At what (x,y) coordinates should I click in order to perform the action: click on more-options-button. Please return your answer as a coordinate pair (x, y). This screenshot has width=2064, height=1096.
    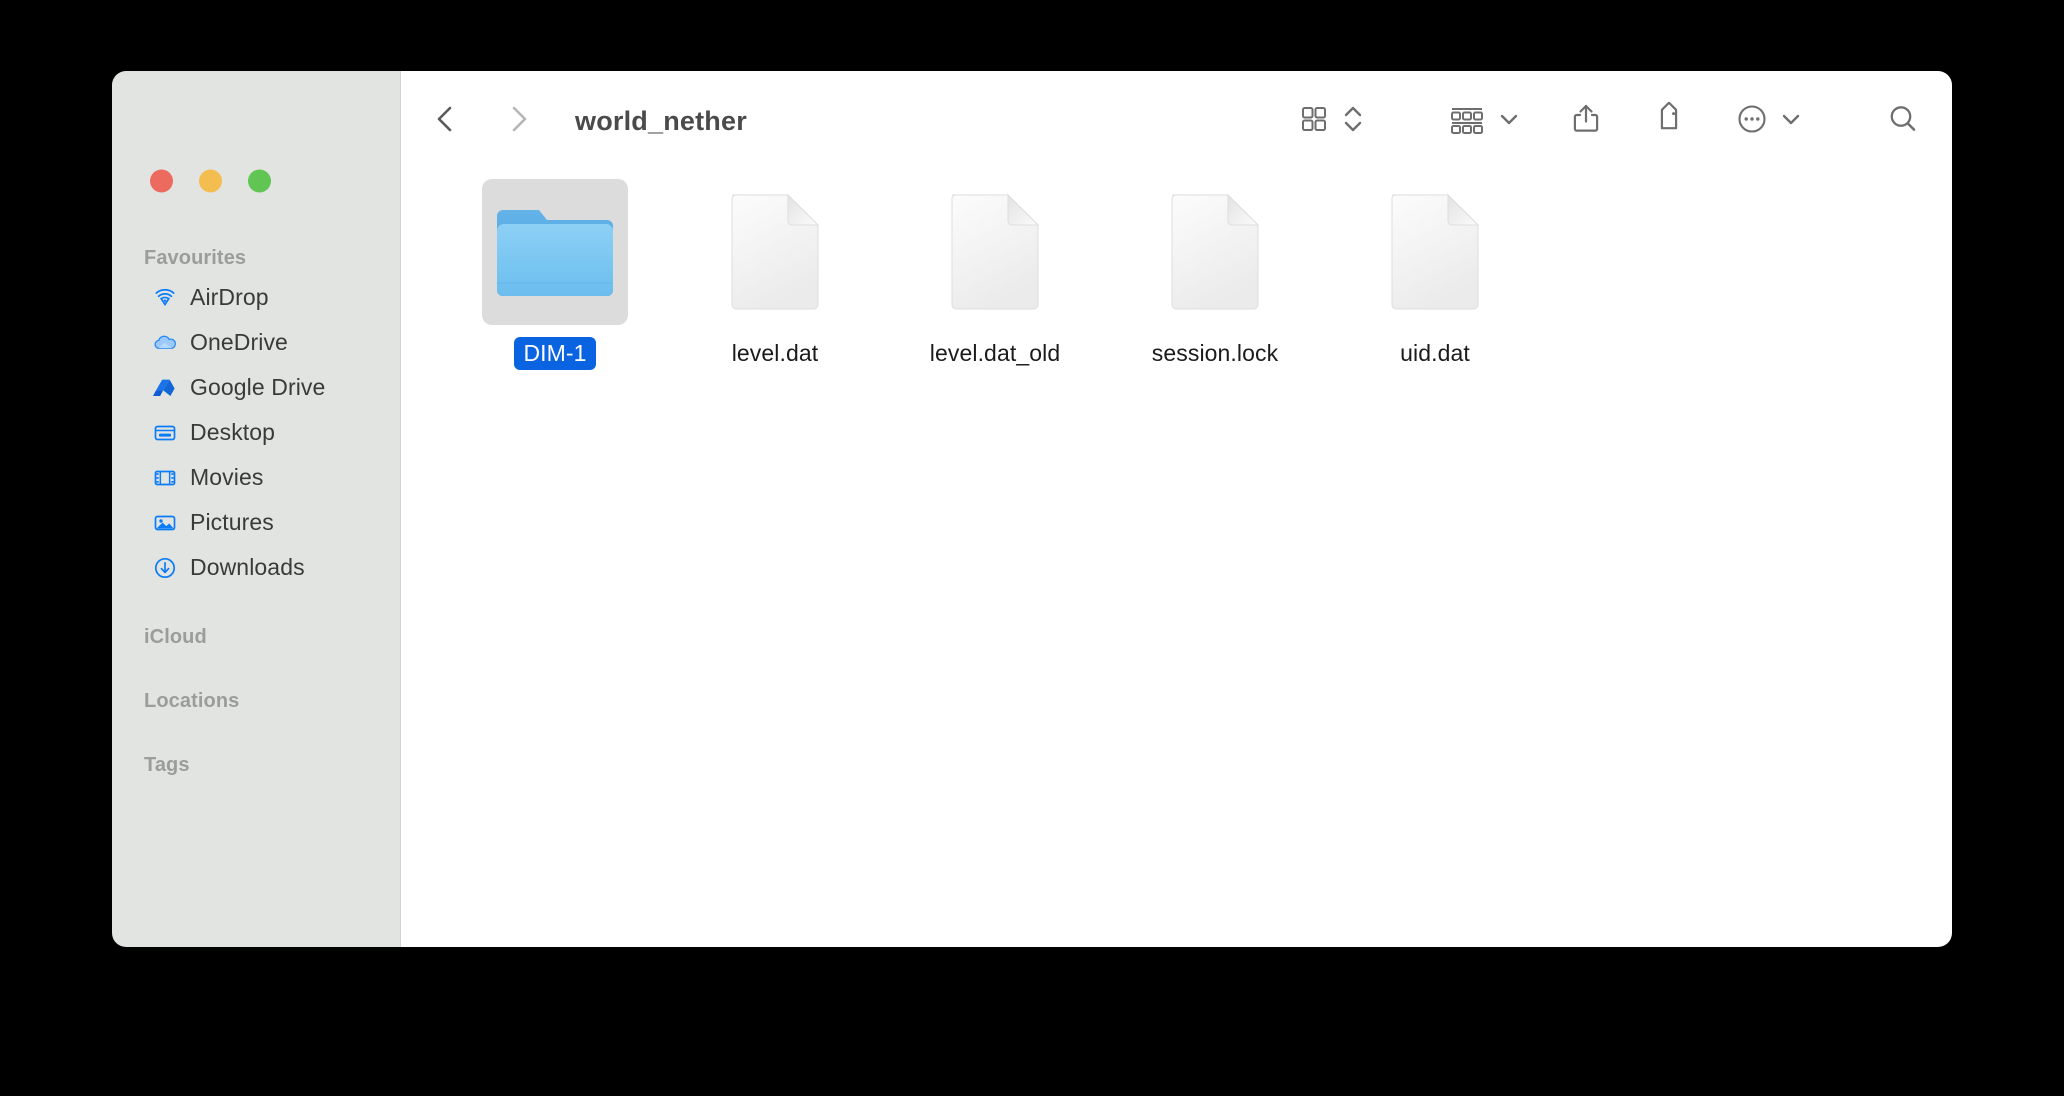
    Looking at the image, I should click on (1752, 121).